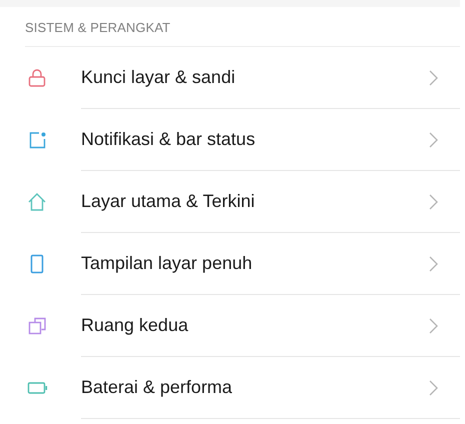  I want to click on settings-item: Kunci layar & sandi, so click(270, 78).